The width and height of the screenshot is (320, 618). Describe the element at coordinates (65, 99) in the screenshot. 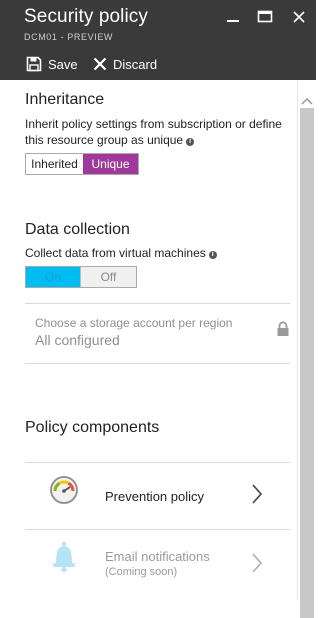

I see `inheritance-title: Inheritance` at that location.